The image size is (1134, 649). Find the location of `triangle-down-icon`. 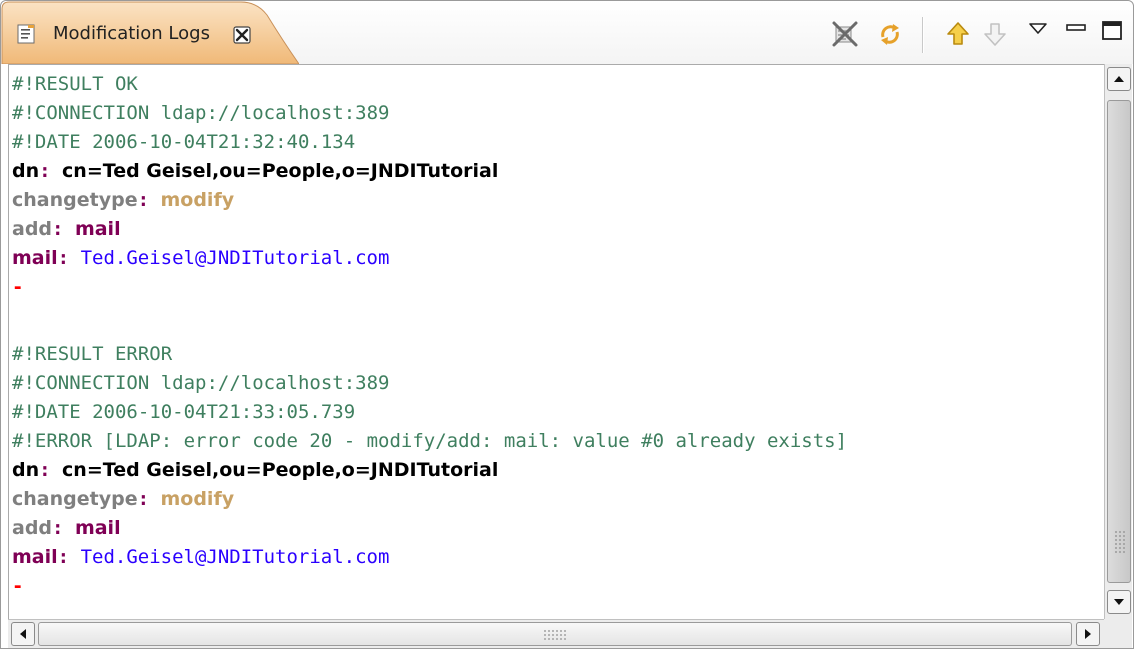

triangle-down-icon is located at coordinates (1119, 602).